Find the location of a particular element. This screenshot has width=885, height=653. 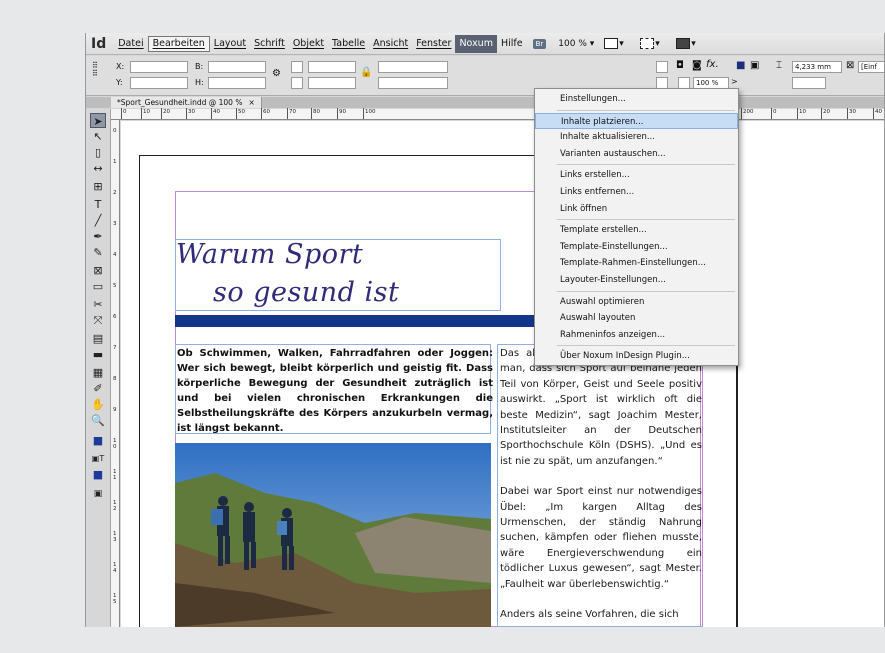

arrange-documents-button: ▾ is located at coordinates (689, 44).